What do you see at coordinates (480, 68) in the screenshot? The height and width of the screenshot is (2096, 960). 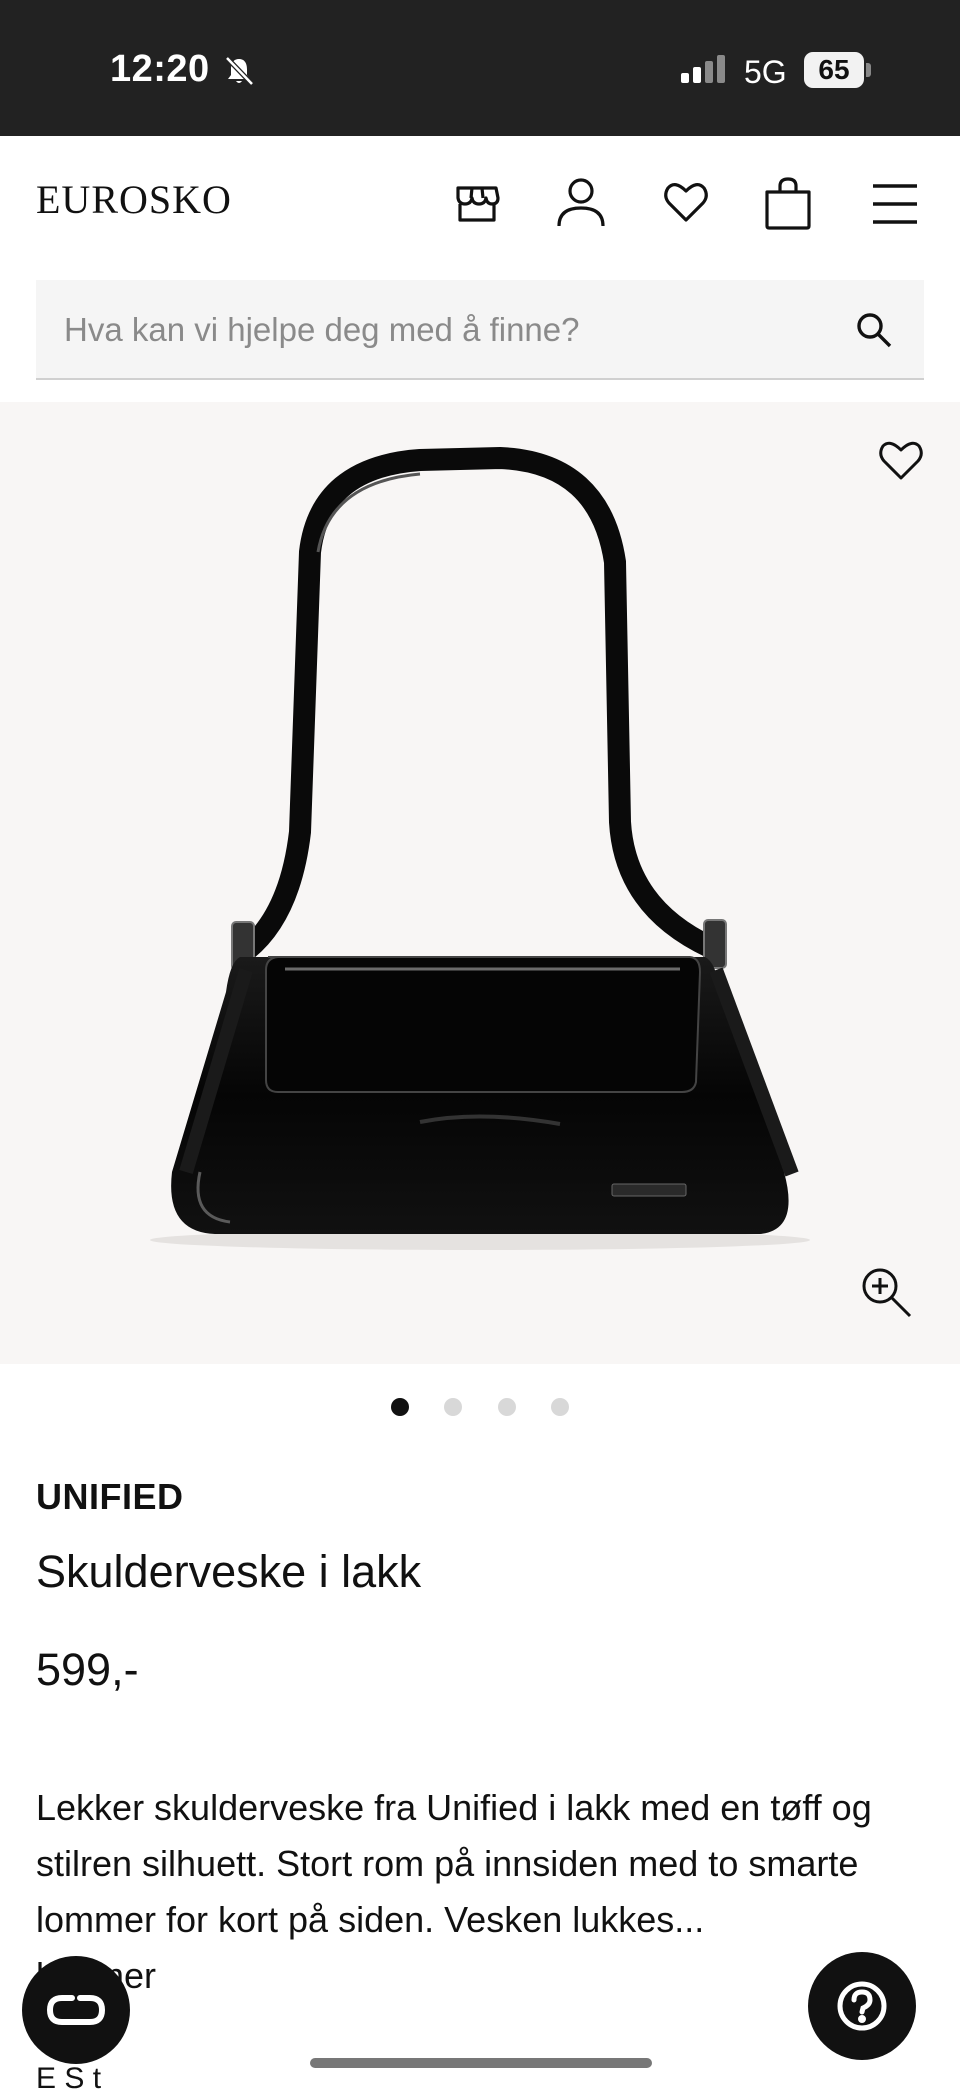 I see `status-bar: 12:20 5G 65` at bounding box center [480, 68].